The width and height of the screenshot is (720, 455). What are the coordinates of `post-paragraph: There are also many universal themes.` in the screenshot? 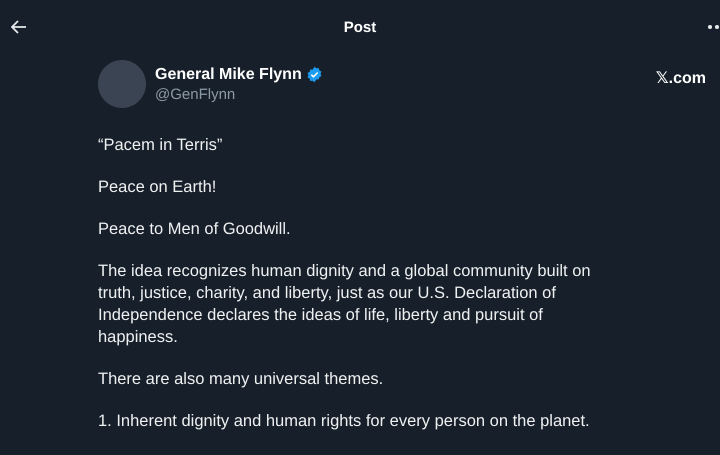 It's located at (241, 379).